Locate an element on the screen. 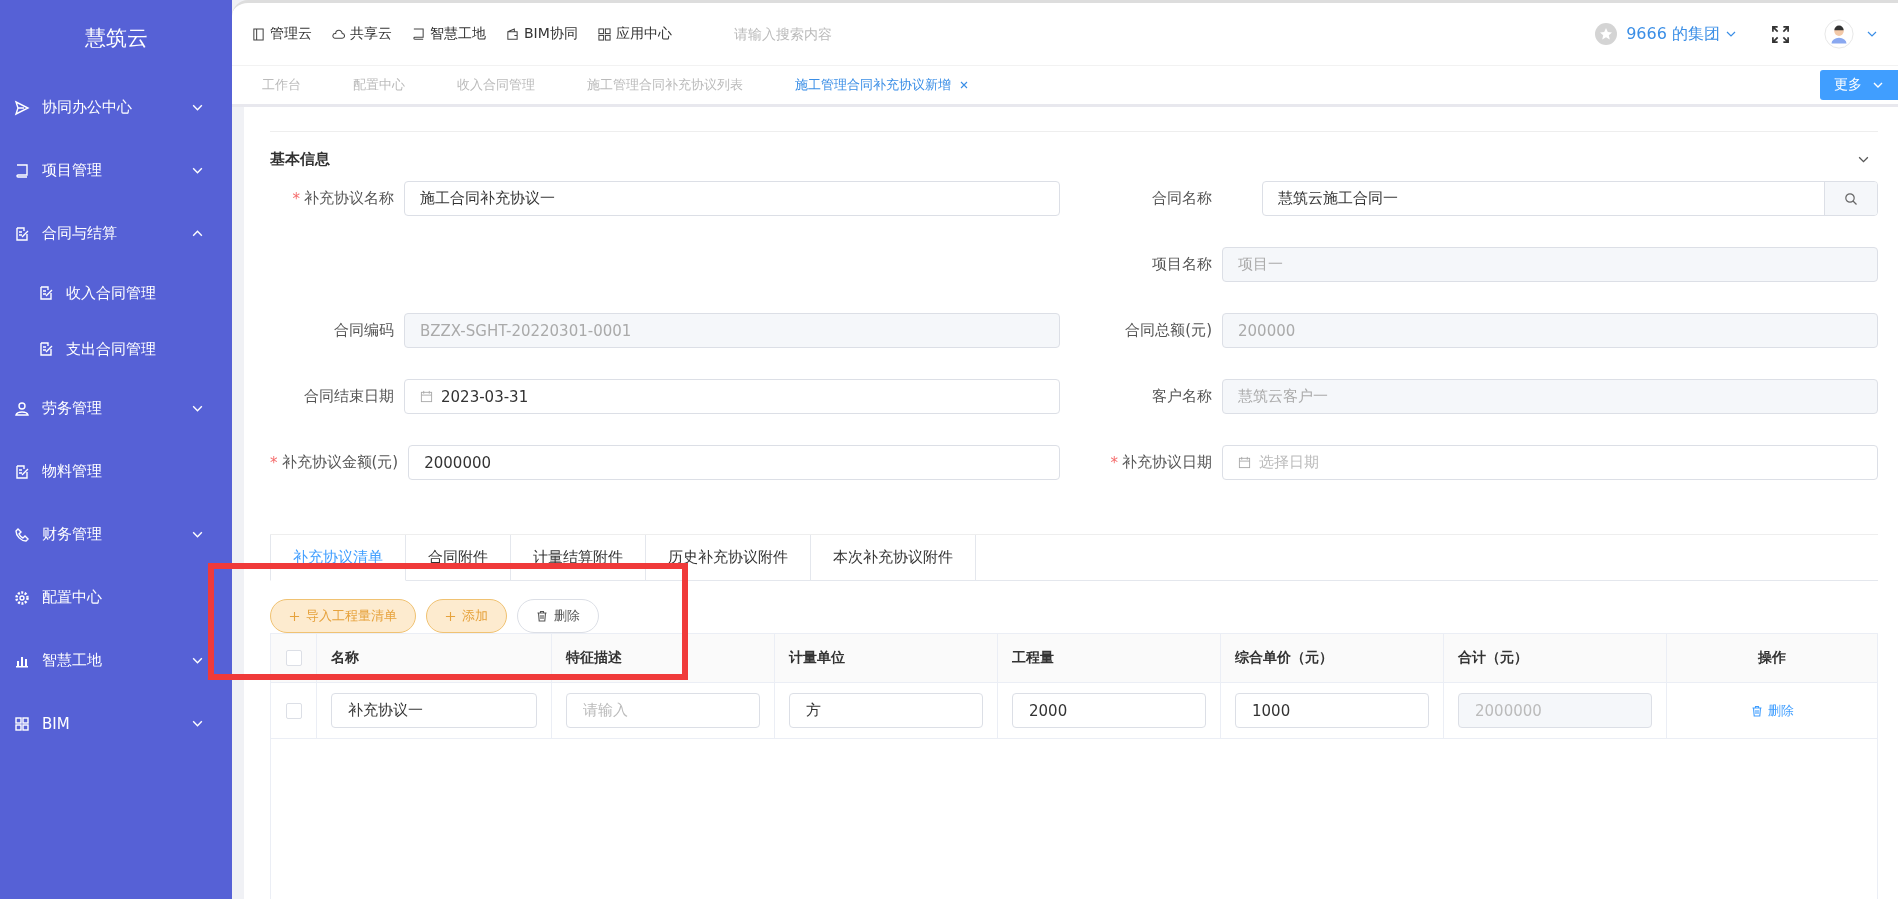  field-label: 合同名称 is located at coordinates (1182, 198).